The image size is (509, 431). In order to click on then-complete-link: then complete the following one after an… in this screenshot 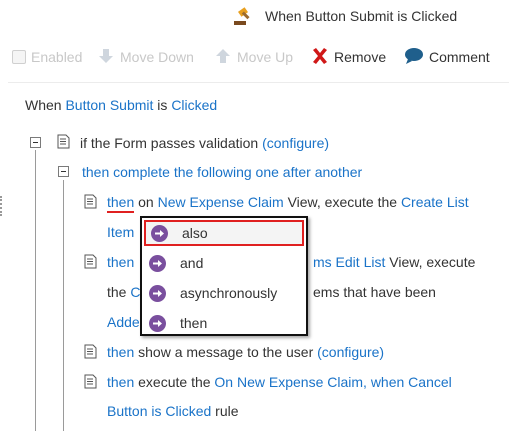, I will do `click(222, 172)`.